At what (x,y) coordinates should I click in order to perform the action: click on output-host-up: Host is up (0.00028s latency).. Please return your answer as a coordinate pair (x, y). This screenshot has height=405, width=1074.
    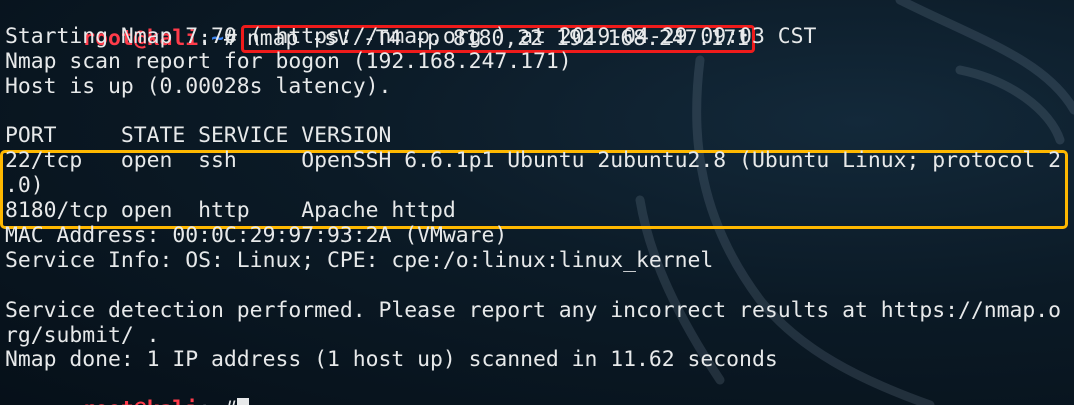
    Looking at the image, I should click on (198, 86).